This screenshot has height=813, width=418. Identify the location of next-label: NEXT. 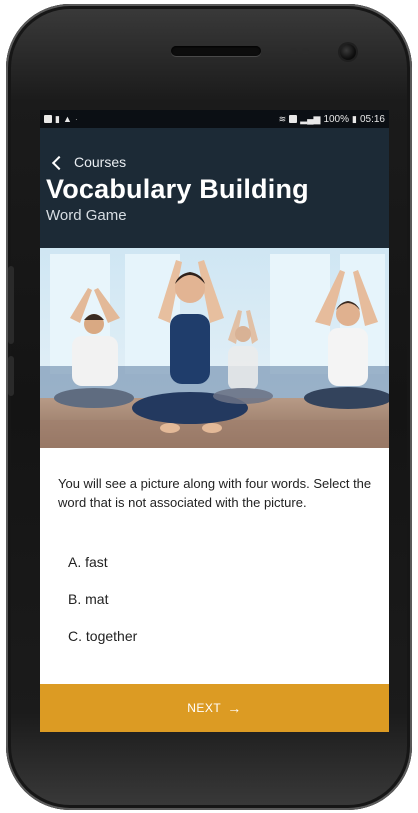
(204, 708).